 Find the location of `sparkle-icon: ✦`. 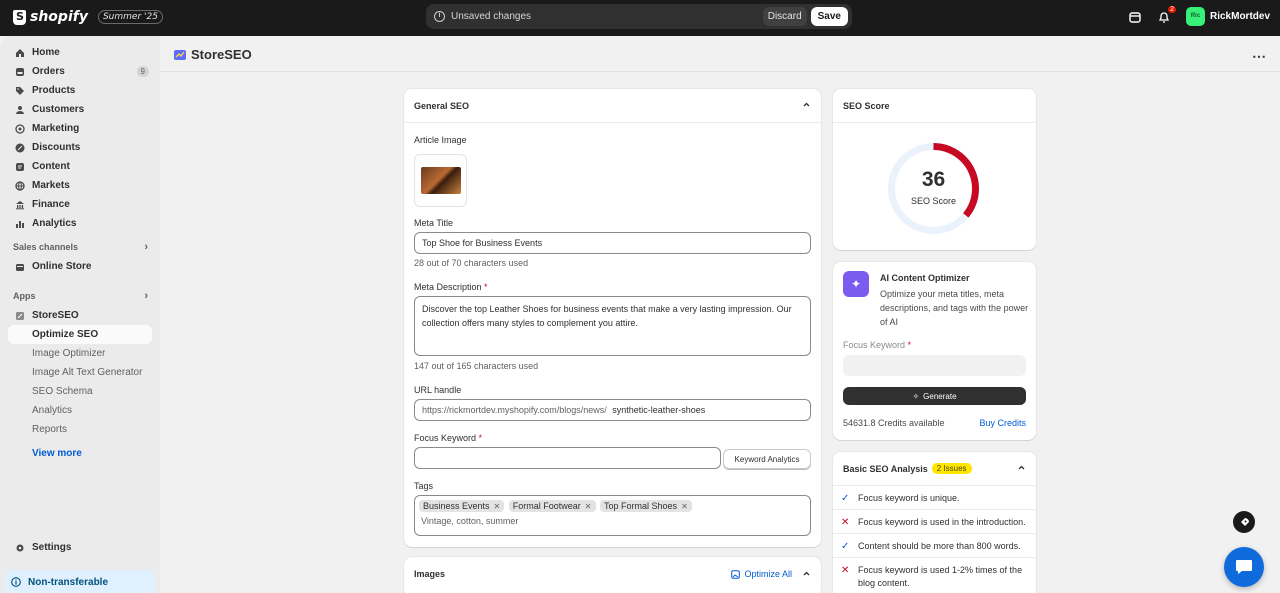

sparkle-icon: ✦ is located at coordinates (856, 284).